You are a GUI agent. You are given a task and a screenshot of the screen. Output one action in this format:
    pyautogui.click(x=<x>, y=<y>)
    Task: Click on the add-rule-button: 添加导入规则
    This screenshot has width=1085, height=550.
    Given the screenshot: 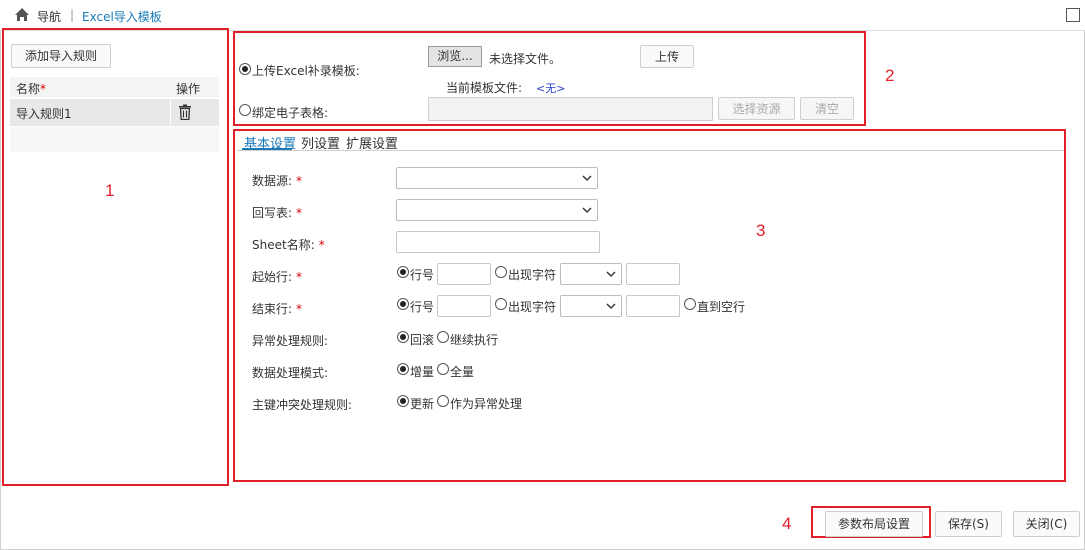 What is the action you would take?
    pyautogui.click(x=61, y=56)
    